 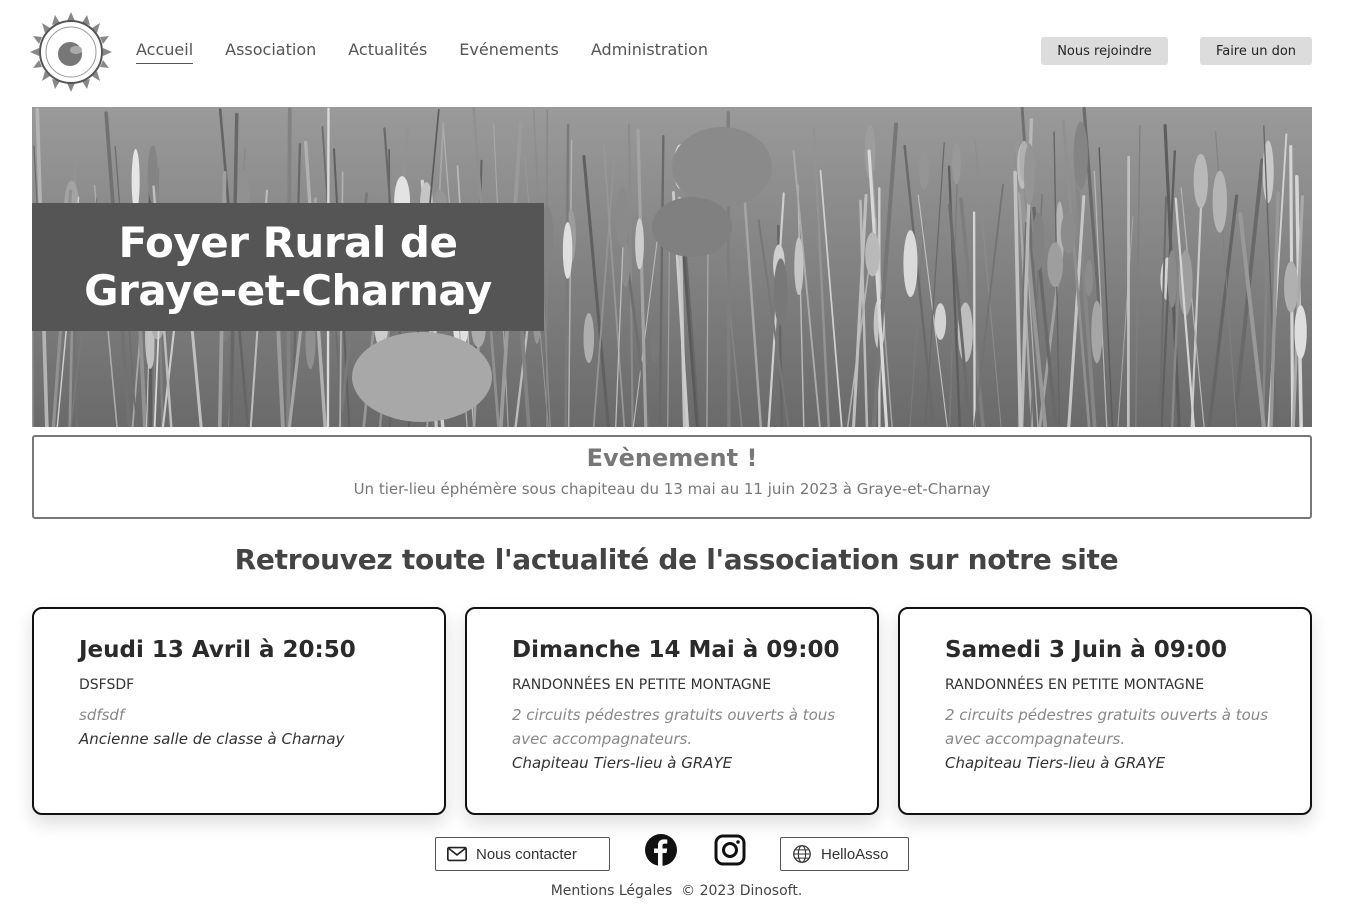 I want to click on event-card-name: DSFSDF, so click(x=107, y=685).